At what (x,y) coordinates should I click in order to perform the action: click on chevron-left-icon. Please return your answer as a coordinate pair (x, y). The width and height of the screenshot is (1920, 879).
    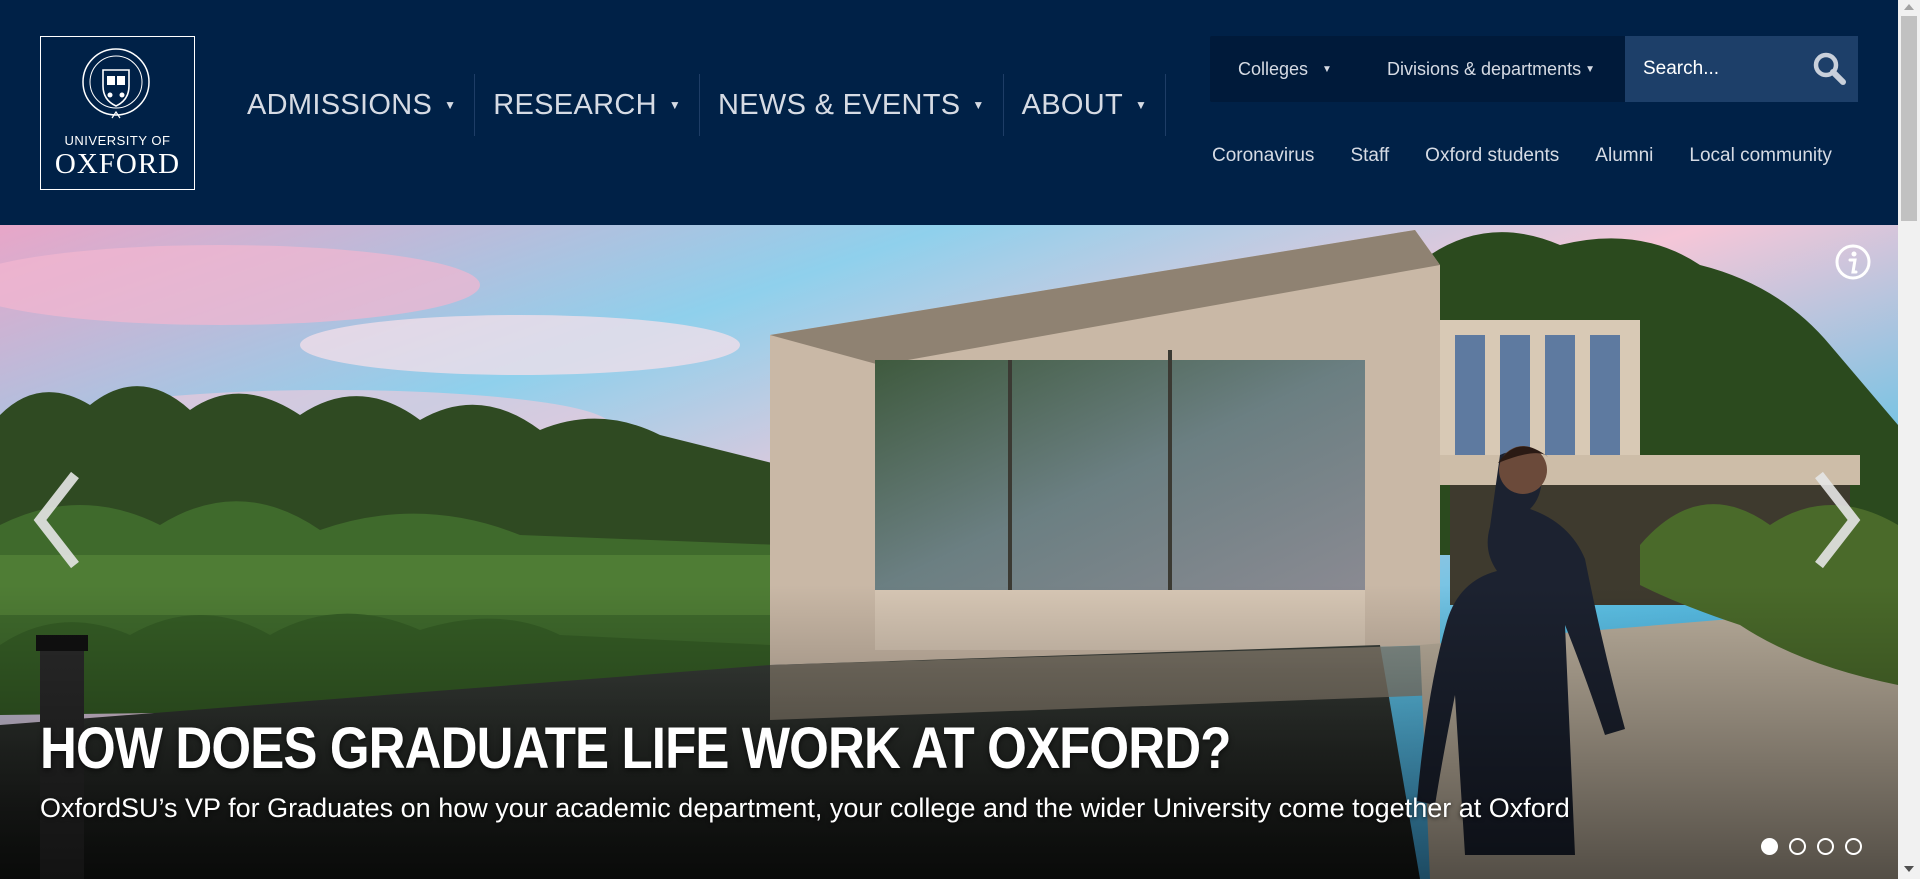
    Looking at the image, I should click on (60, 520).